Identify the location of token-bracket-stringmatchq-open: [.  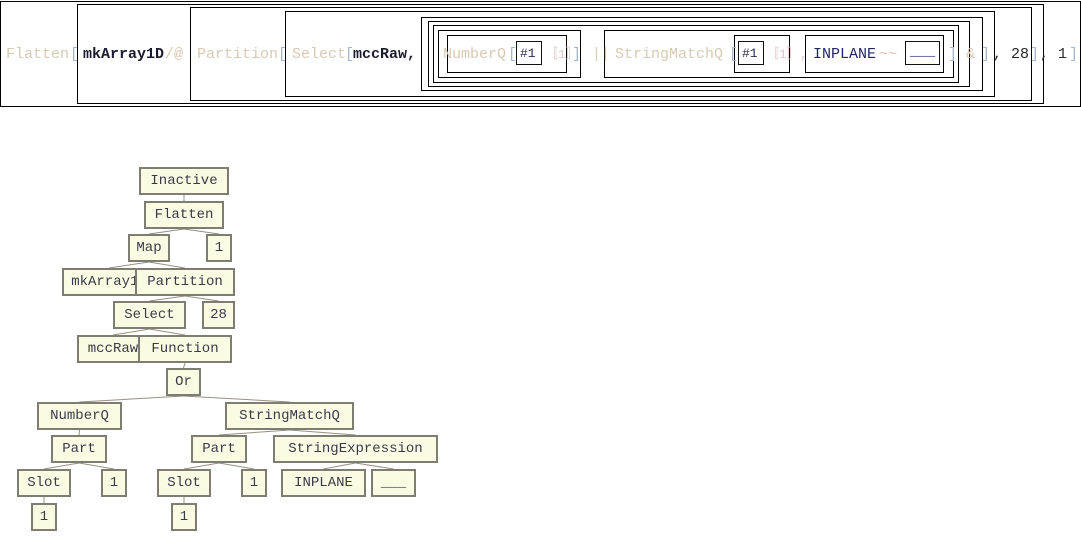
(734, 54).